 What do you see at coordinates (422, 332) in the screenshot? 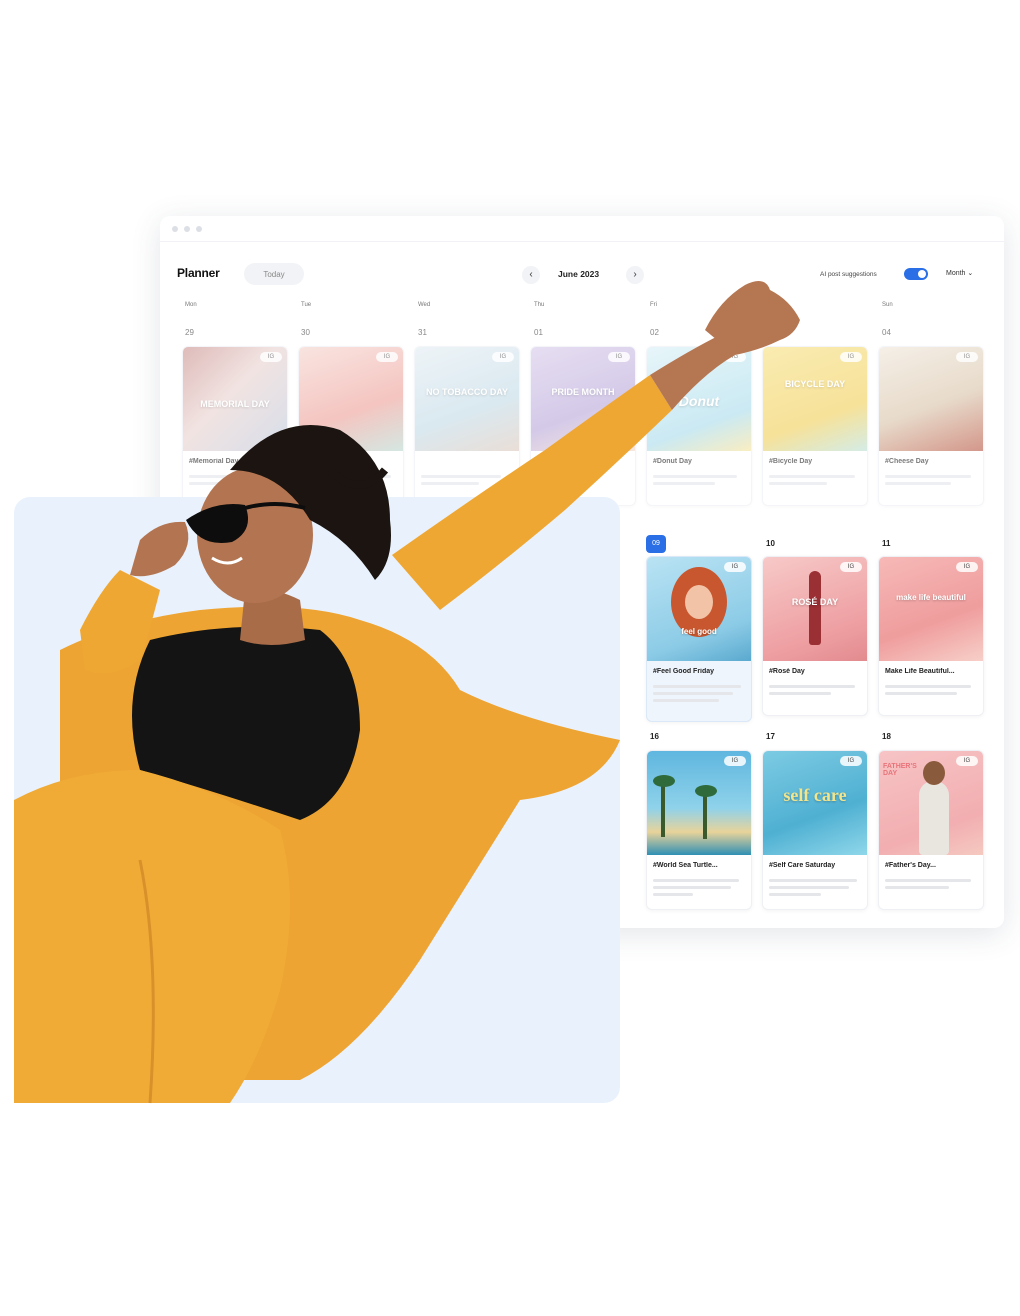
I see `date-number: 31` at bounding box center [422, 332].